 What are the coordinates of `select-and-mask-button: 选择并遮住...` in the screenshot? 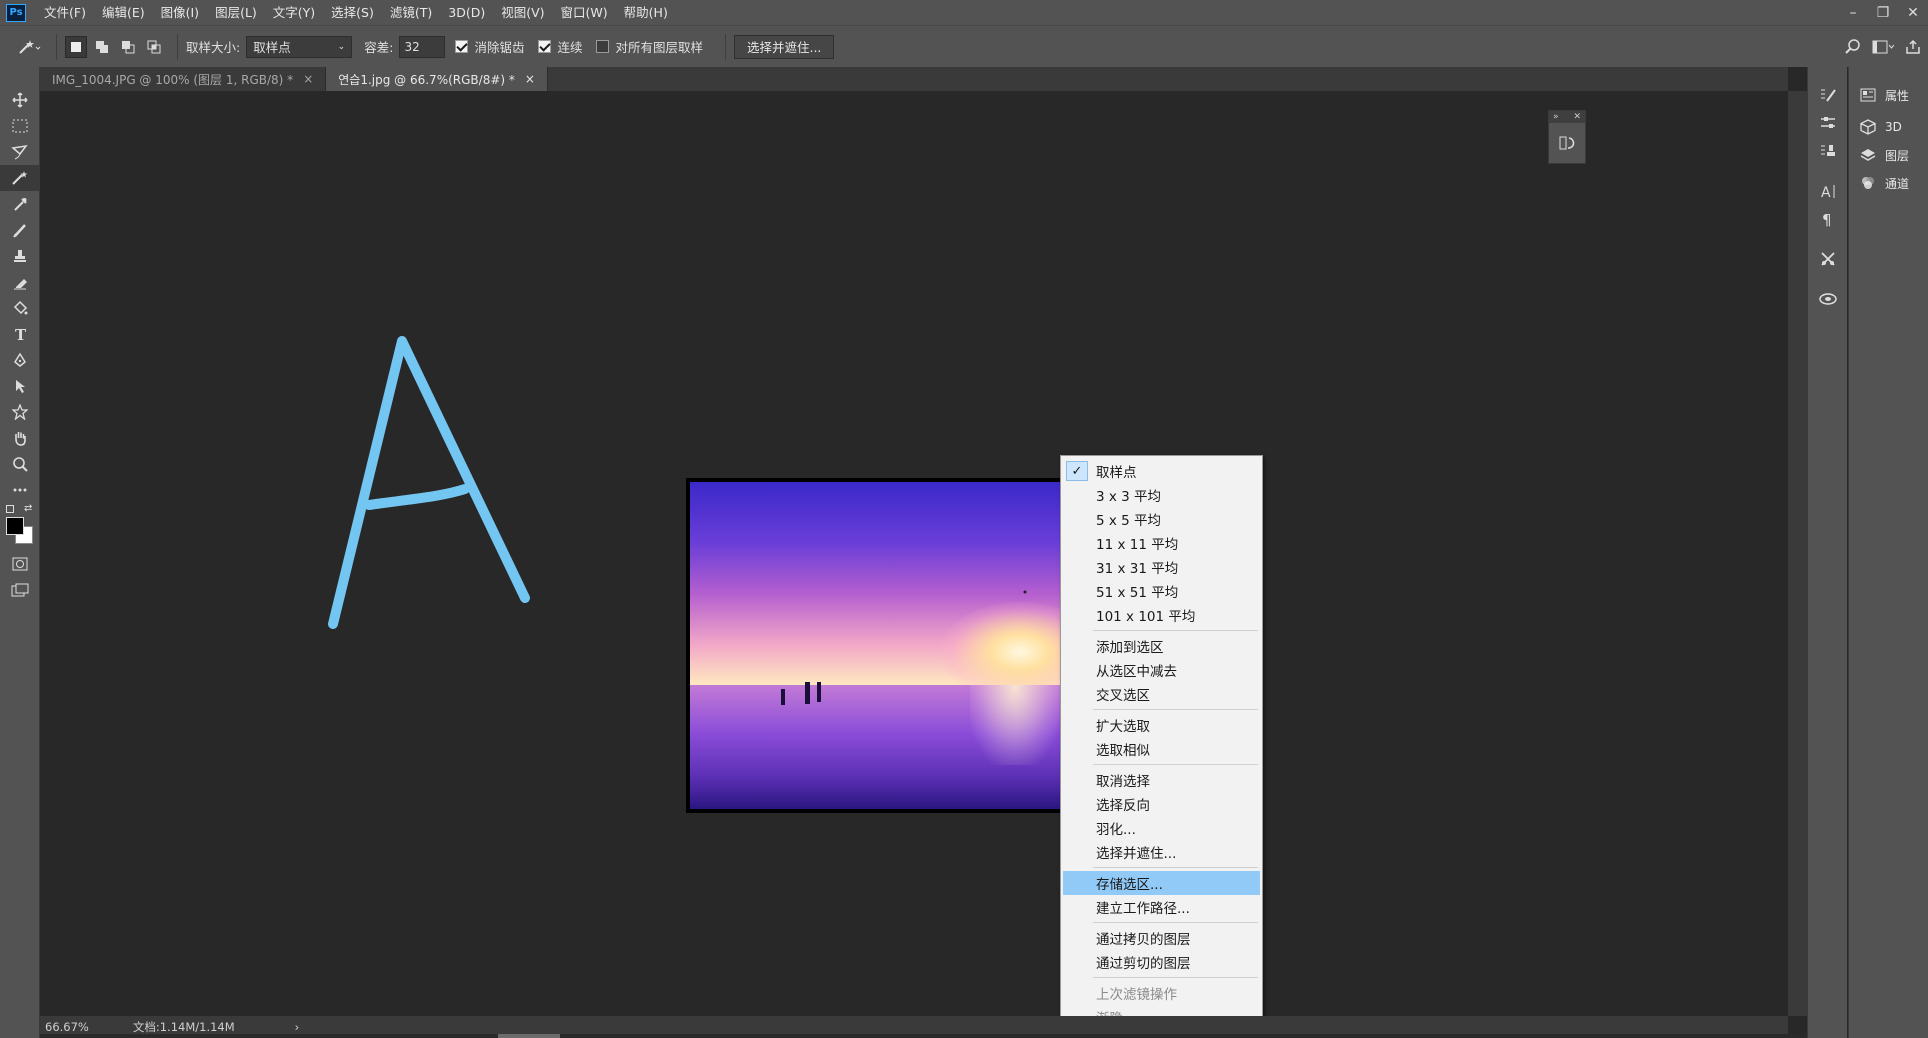 It's located at (784, 46).